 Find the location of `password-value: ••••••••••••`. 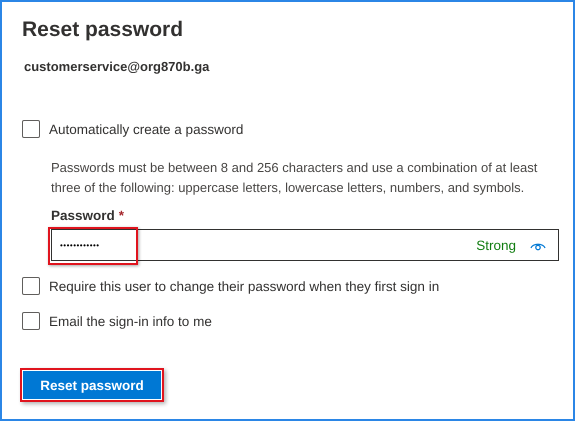

password-value: •••••••••••• is located at coordinates (80, 245).